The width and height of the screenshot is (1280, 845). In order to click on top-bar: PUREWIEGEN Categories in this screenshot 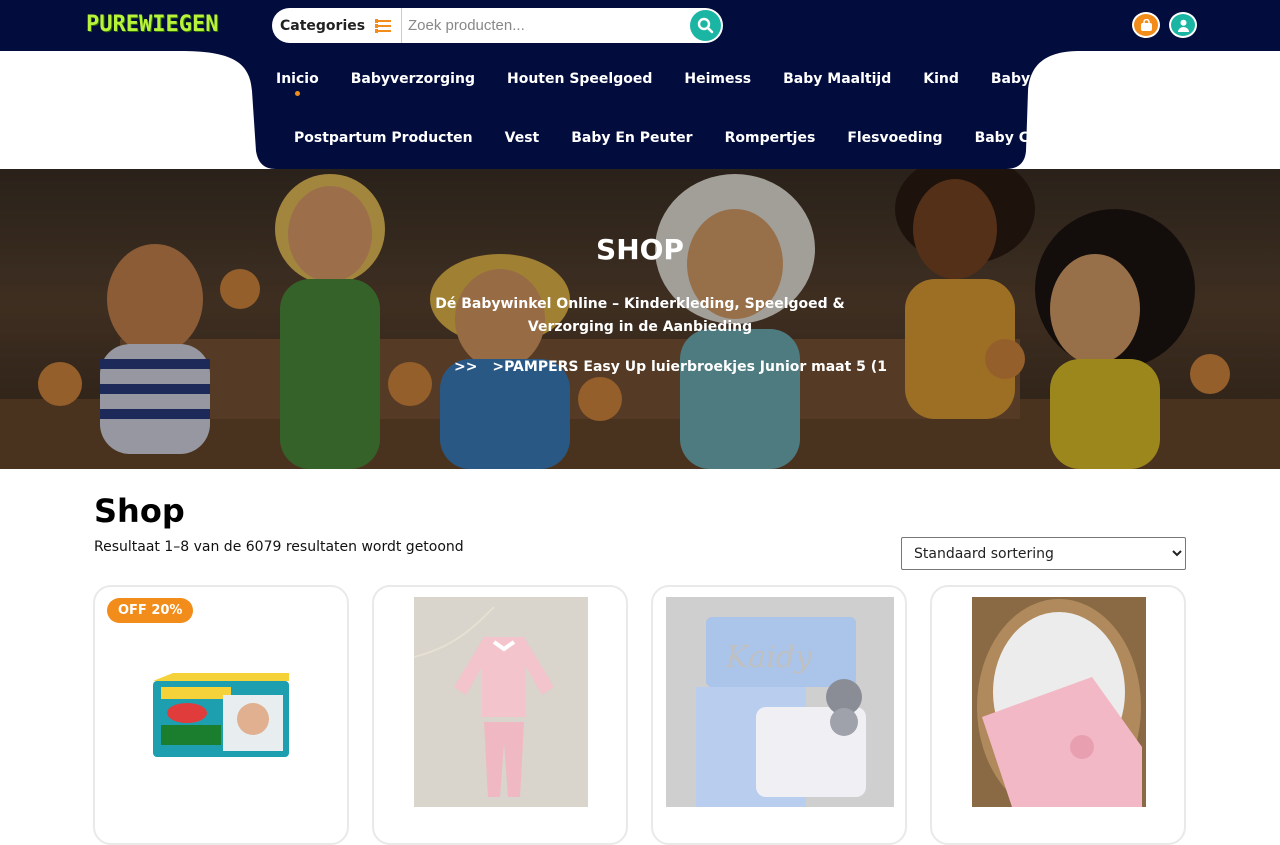, I will do `click(640, 25)`.